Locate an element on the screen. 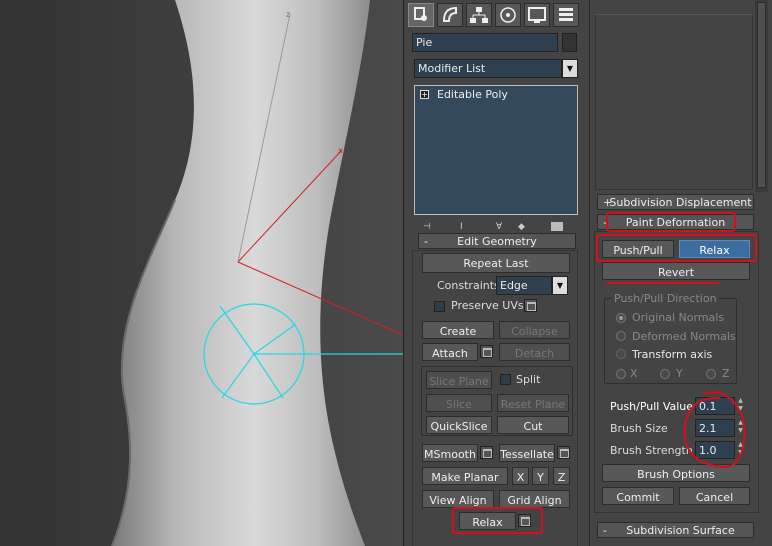 The width and height of the screenshot is (772, 546). edit-geometry-title: Edit Geometry is located at coordinates (497, 241).